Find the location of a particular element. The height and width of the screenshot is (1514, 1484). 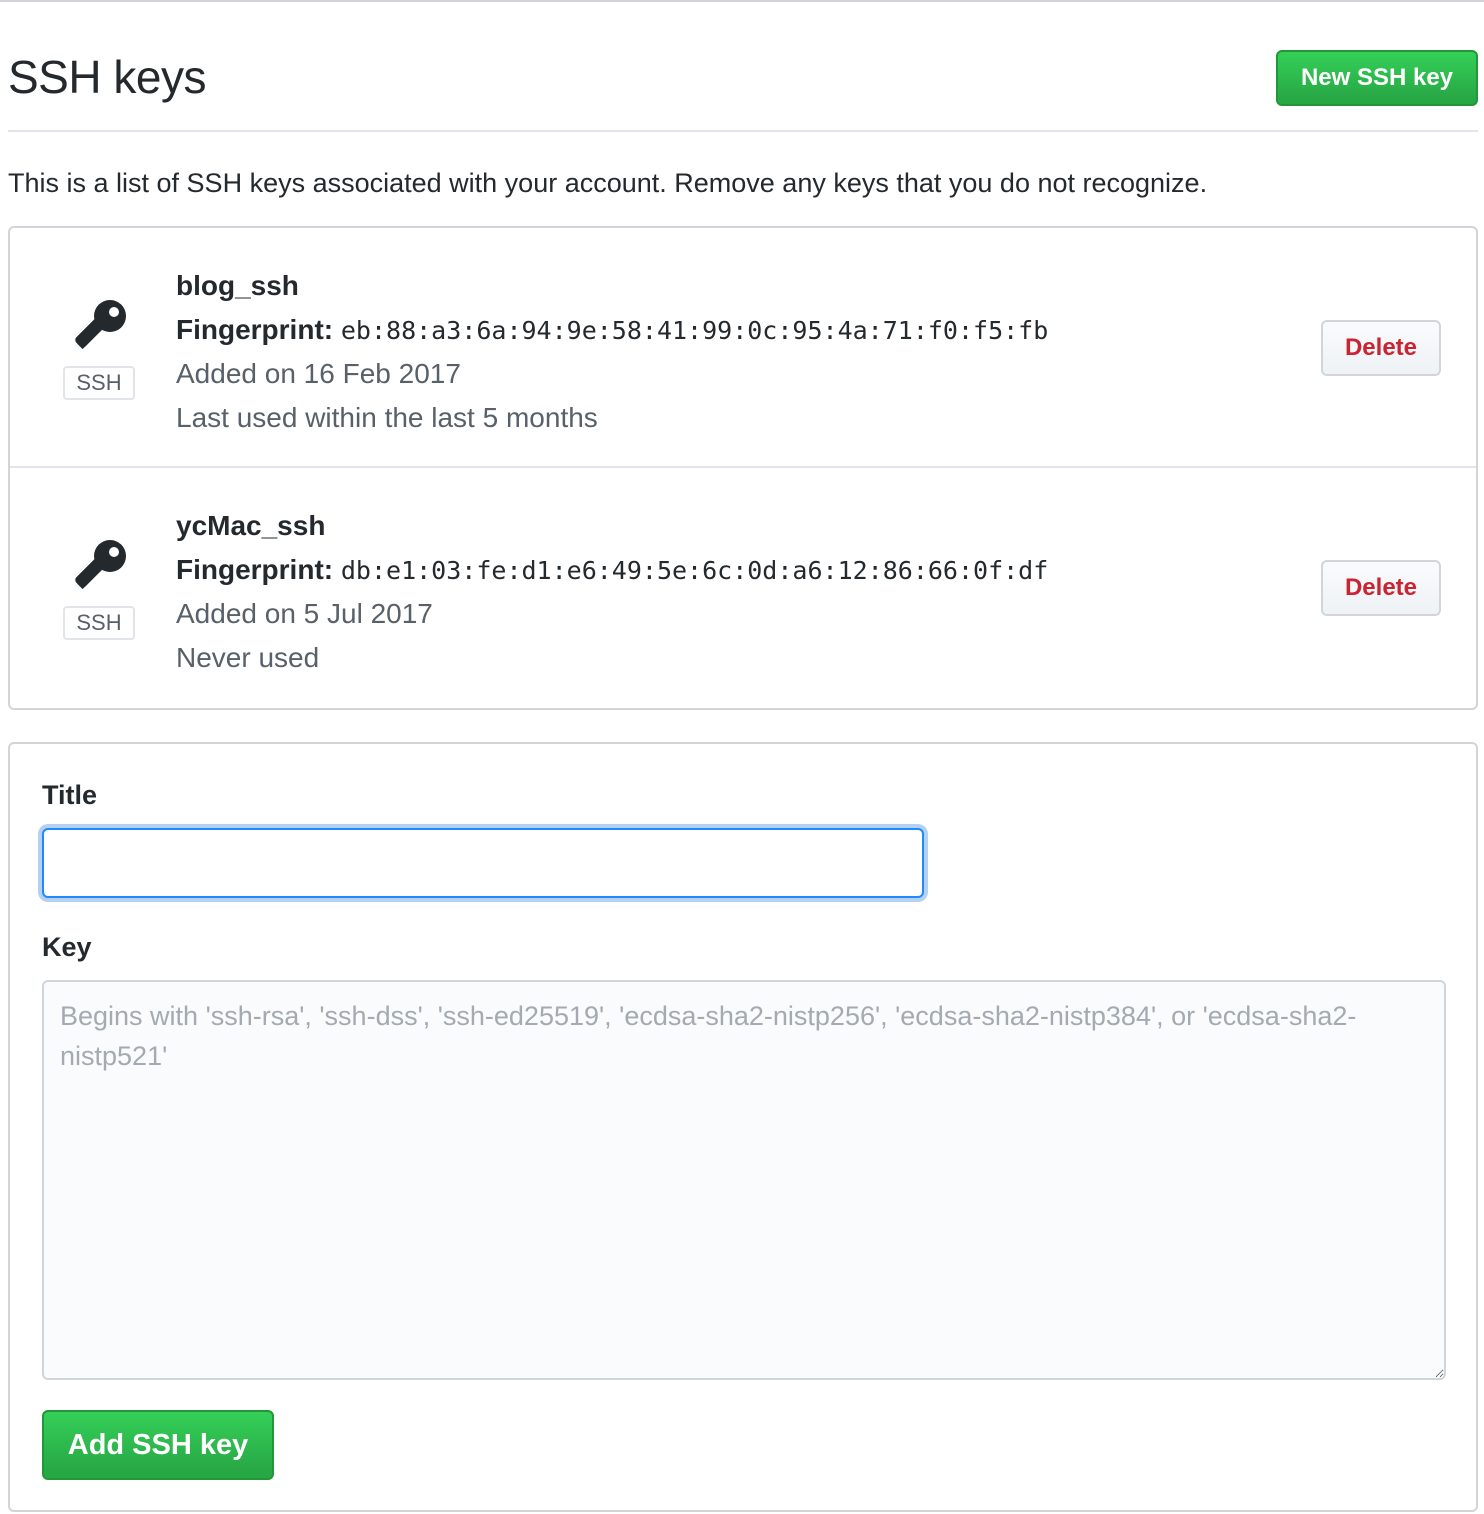

key-title: blog_ssh is located at coordinates (237, 285).